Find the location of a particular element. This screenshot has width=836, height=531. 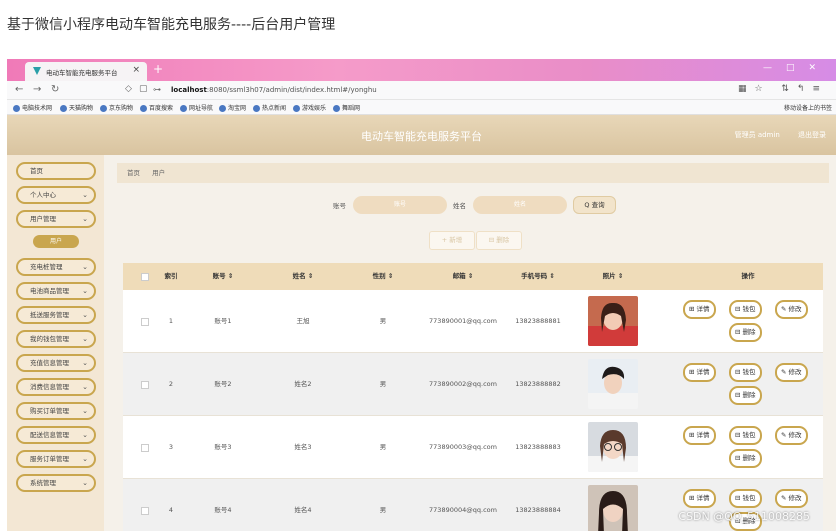

cell-account: 账号1 is located at coordinates (223, 321).